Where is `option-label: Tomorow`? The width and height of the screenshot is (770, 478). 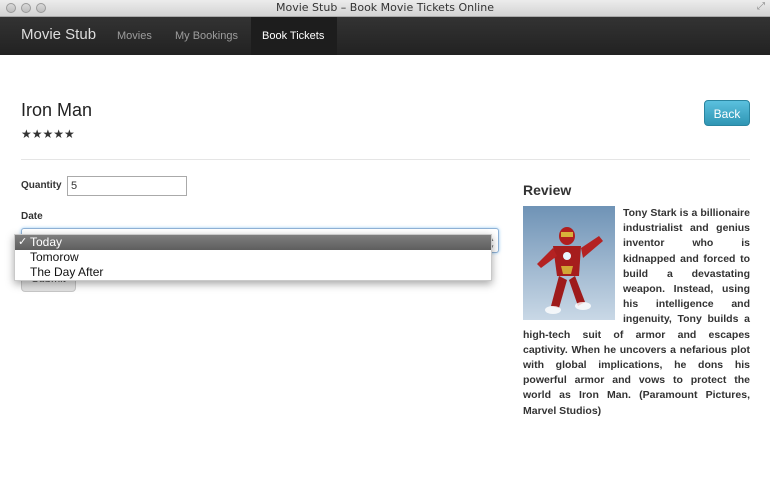 option-label: Tomorow is located at coordinates (54, 257).